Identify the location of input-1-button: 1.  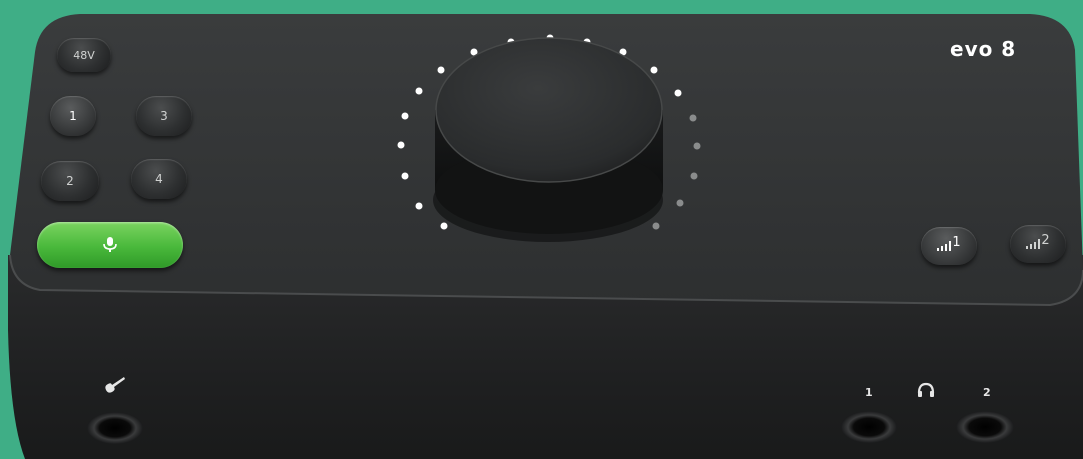
(73, 116).